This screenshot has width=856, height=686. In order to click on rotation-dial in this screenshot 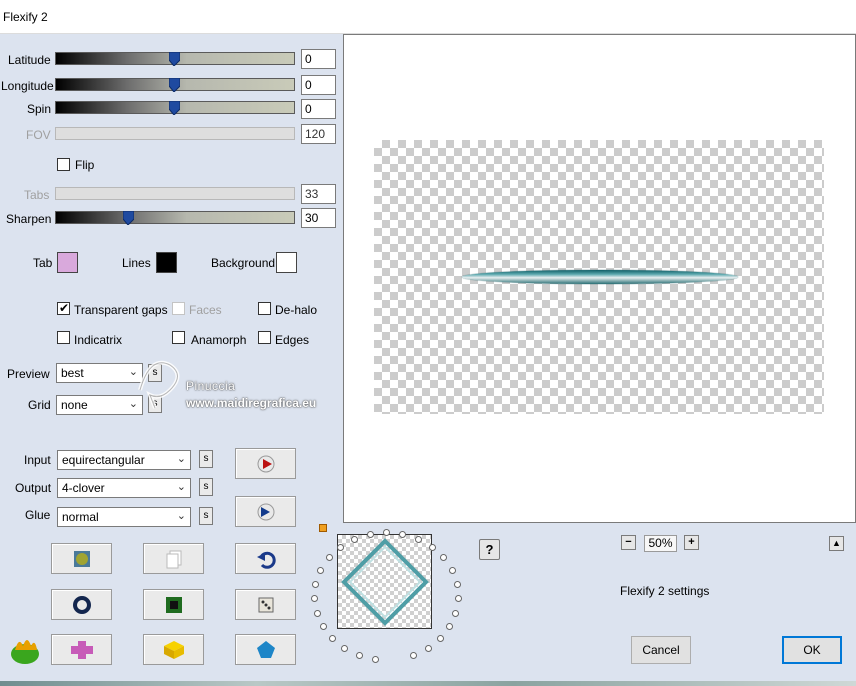, I will do `click(387, 597)`.